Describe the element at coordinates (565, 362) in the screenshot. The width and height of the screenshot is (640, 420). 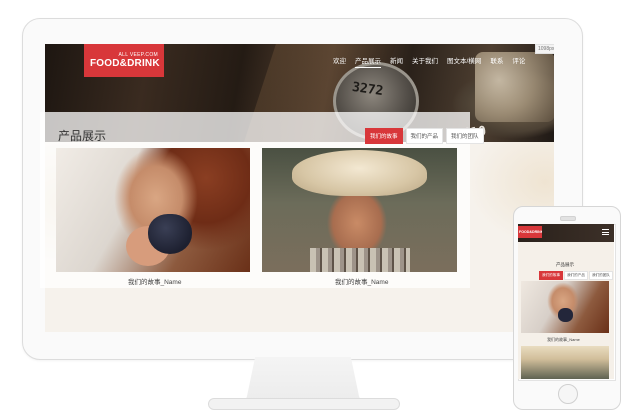
I see `mobile-product-image-man` at that location.